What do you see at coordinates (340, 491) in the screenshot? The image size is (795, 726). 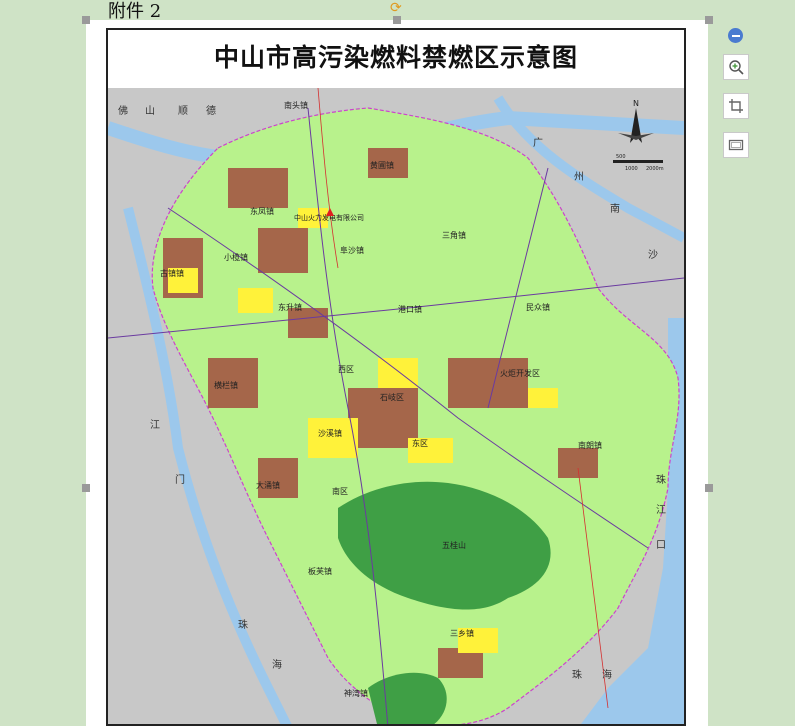 I see `svg-text: 南区` at bounding box center [340, 491].